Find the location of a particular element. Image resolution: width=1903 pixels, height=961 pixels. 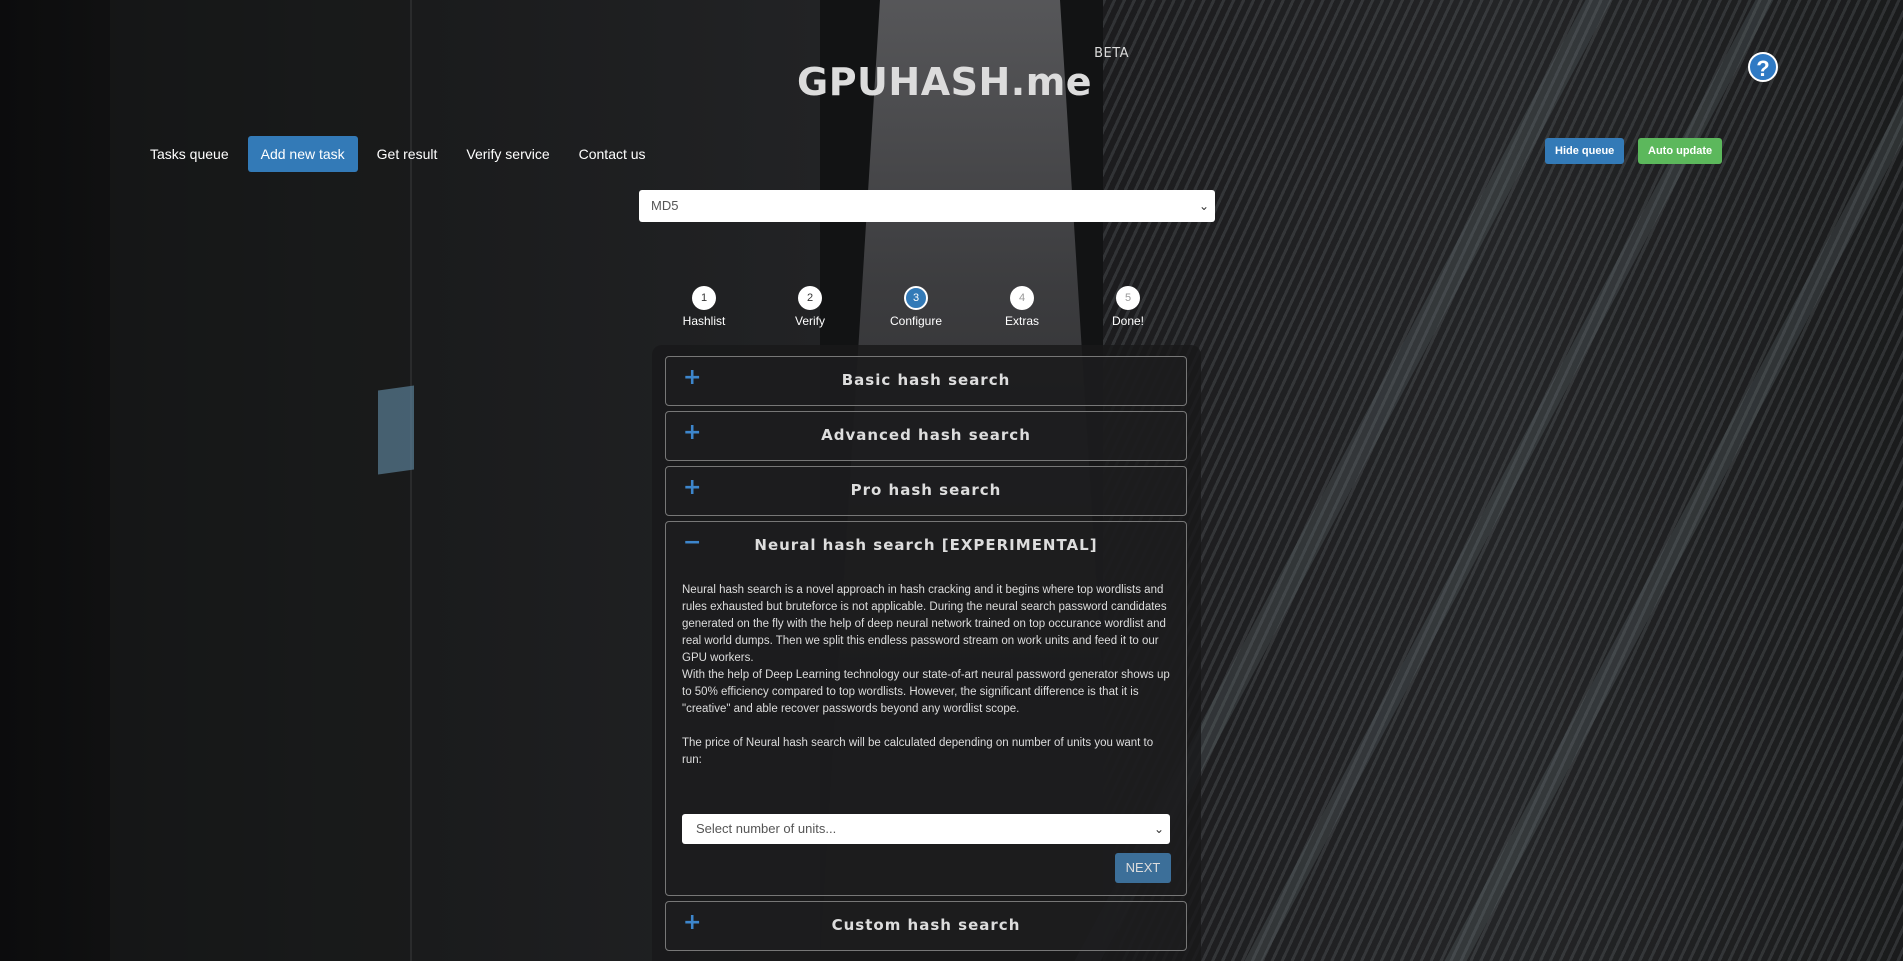

accordion-basic-hash-search: + Basic hash search is located at coordinates (926, 381).